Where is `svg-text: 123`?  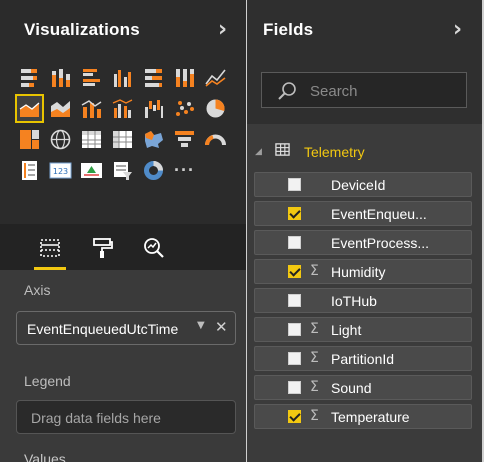
svg-text: 123 is located at coordinates (60, 171).